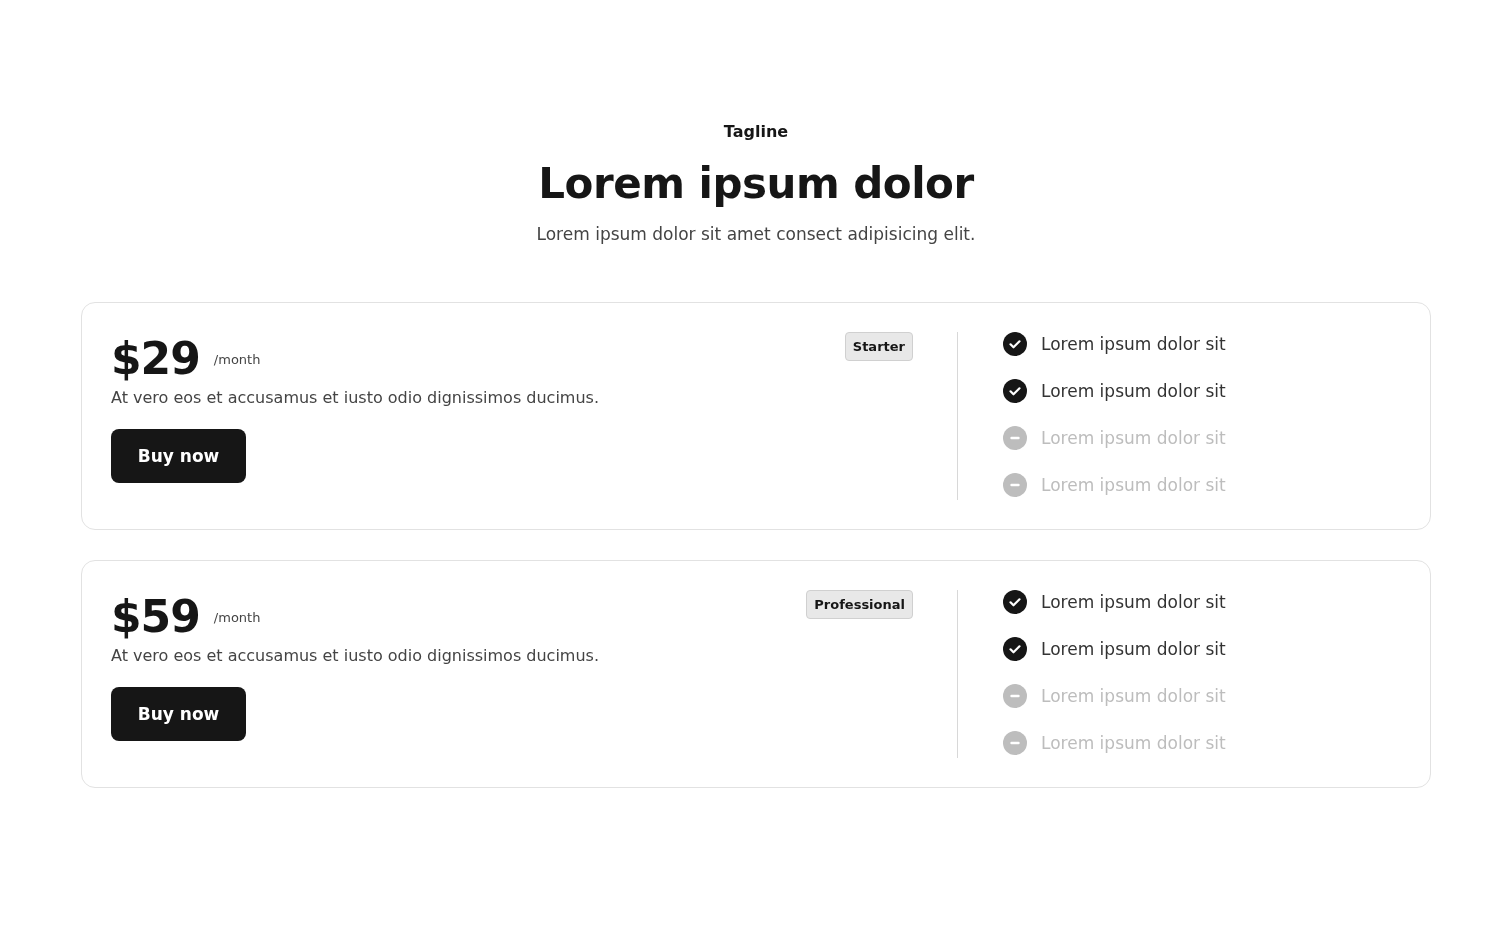 This screenshot has height=927, width=1512. What do you see at coordinates (878, 346) in the screenshot?
I see `plan-badge: Starter` at bounding box center [878, 346].